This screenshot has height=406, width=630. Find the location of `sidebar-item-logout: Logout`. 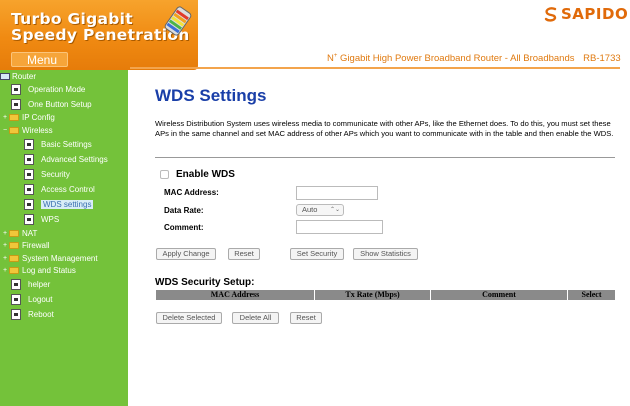

sidebar-item-logout: Logout is located at coordinates (31, 299).